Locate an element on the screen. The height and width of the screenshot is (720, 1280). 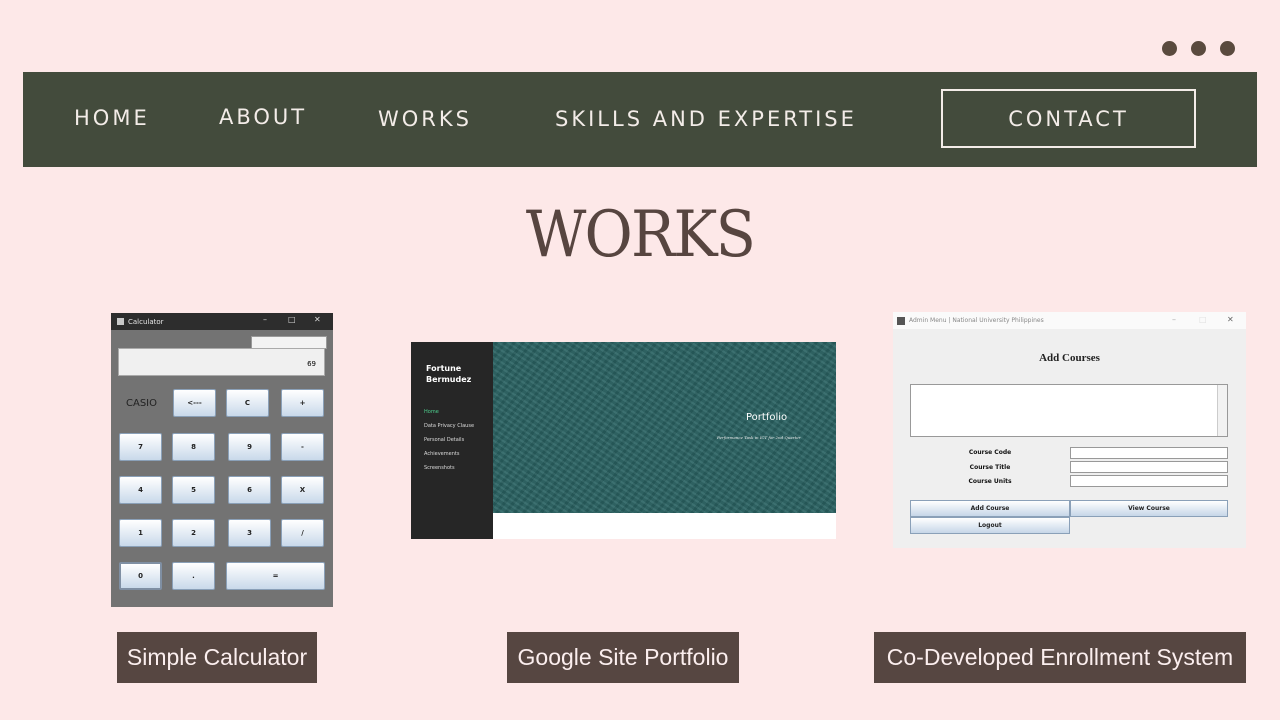
caption-simple-calculator: Simple Calculator is located at coordinates (217, 657).